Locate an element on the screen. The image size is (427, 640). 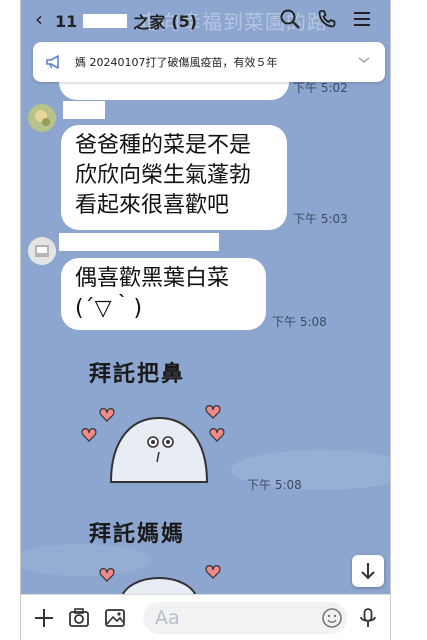
sticker: 拜託把鼻 is located at coordinates (161, 420).